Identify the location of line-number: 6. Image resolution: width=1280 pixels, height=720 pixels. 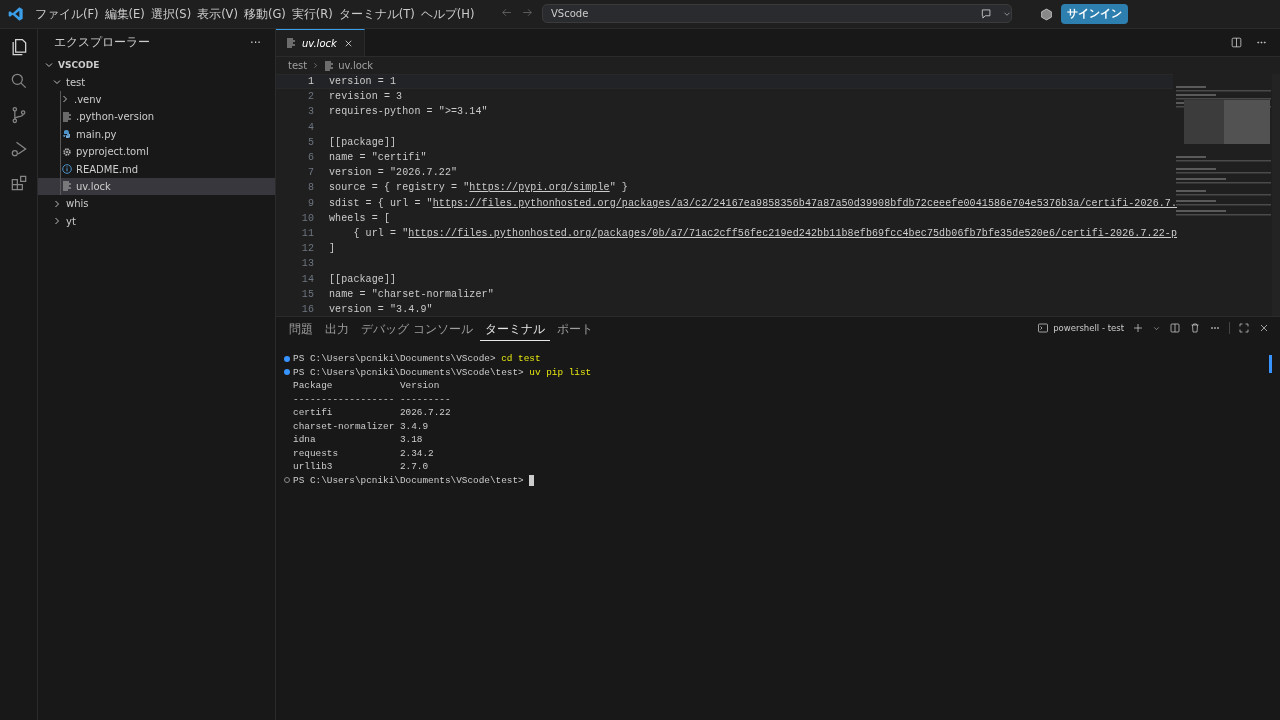
(310, 158).